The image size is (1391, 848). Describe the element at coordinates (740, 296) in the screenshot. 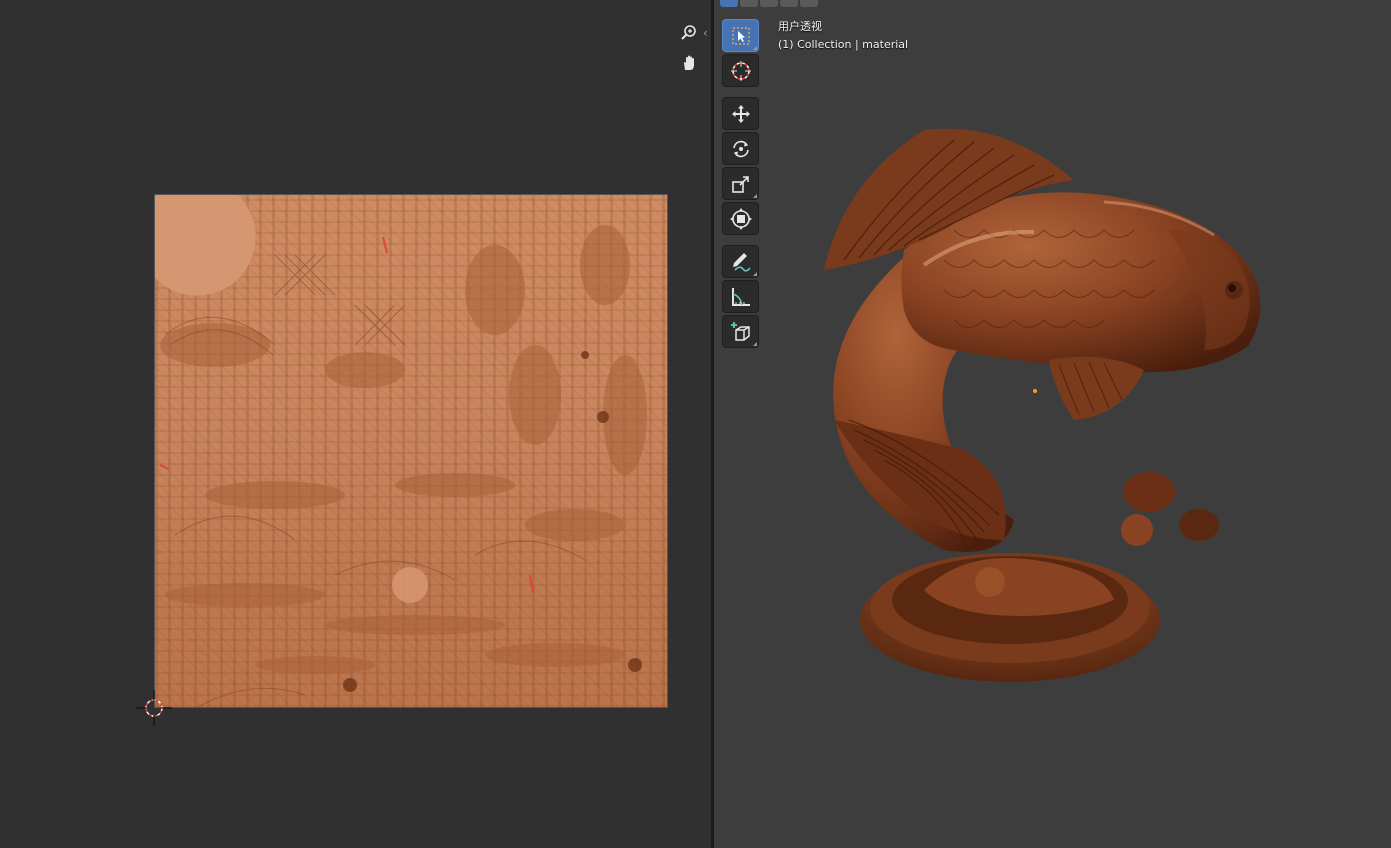

I see `measure-icon` at that location.